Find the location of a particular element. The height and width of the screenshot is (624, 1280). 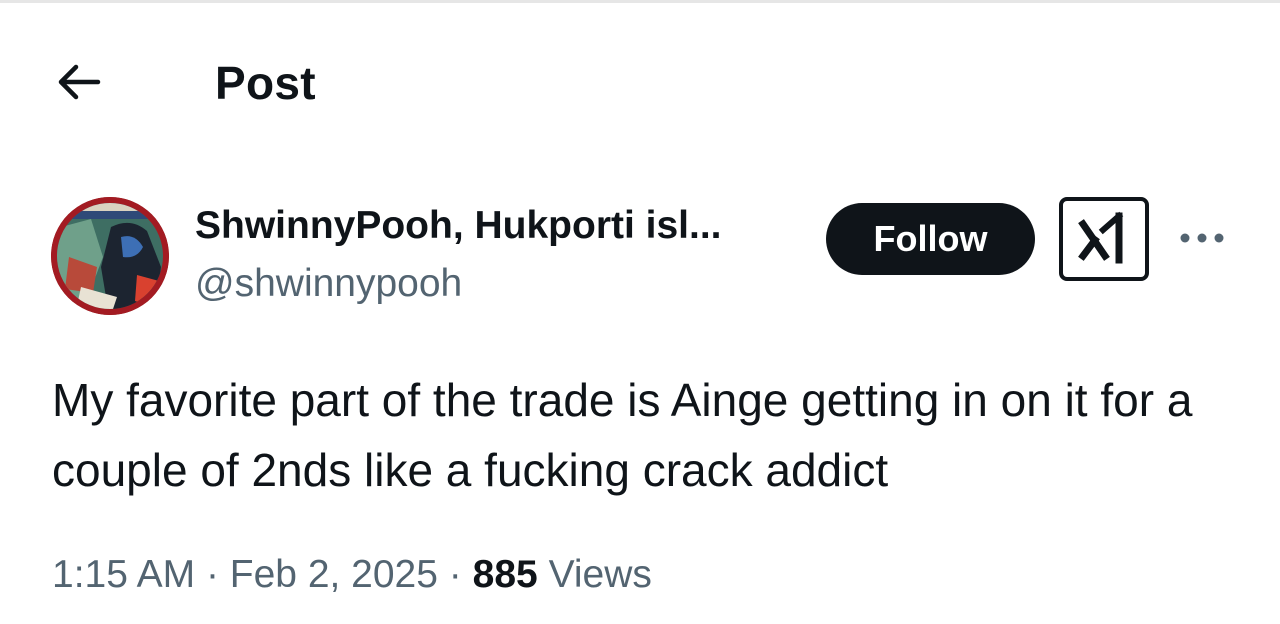

avatar is located at coordinates (110, 256).